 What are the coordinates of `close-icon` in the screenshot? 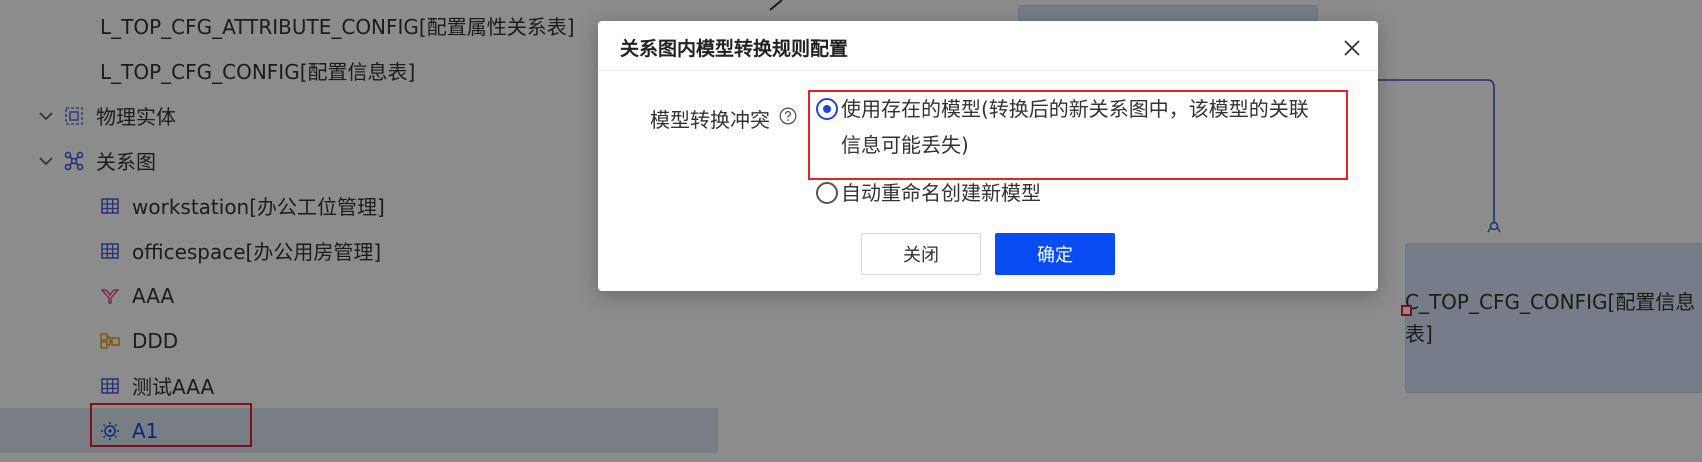 It's located at (1352, 48).